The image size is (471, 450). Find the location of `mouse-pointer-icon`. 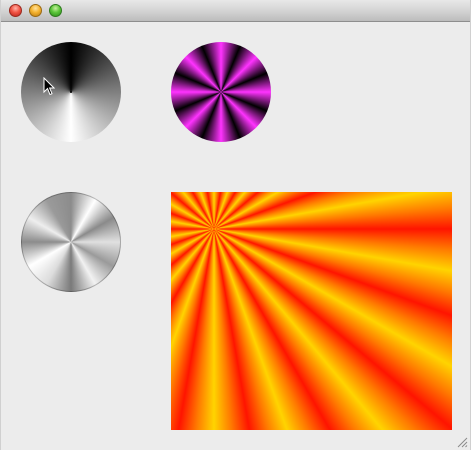

mouse-pointer-icon is located at coordinates (49, 86).